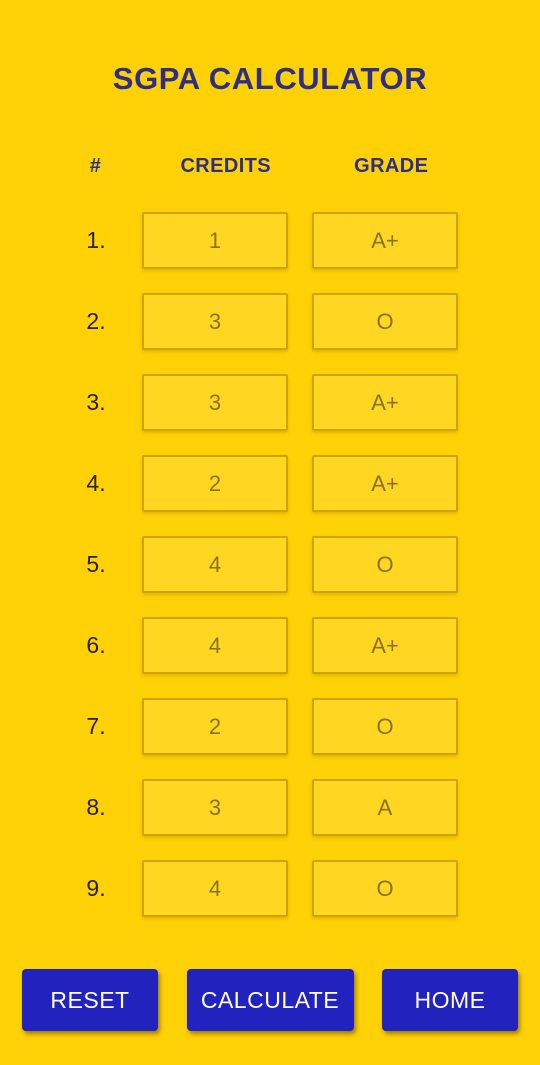  I want to click on calculate-button: CALCULATE, so click(270, 1000).